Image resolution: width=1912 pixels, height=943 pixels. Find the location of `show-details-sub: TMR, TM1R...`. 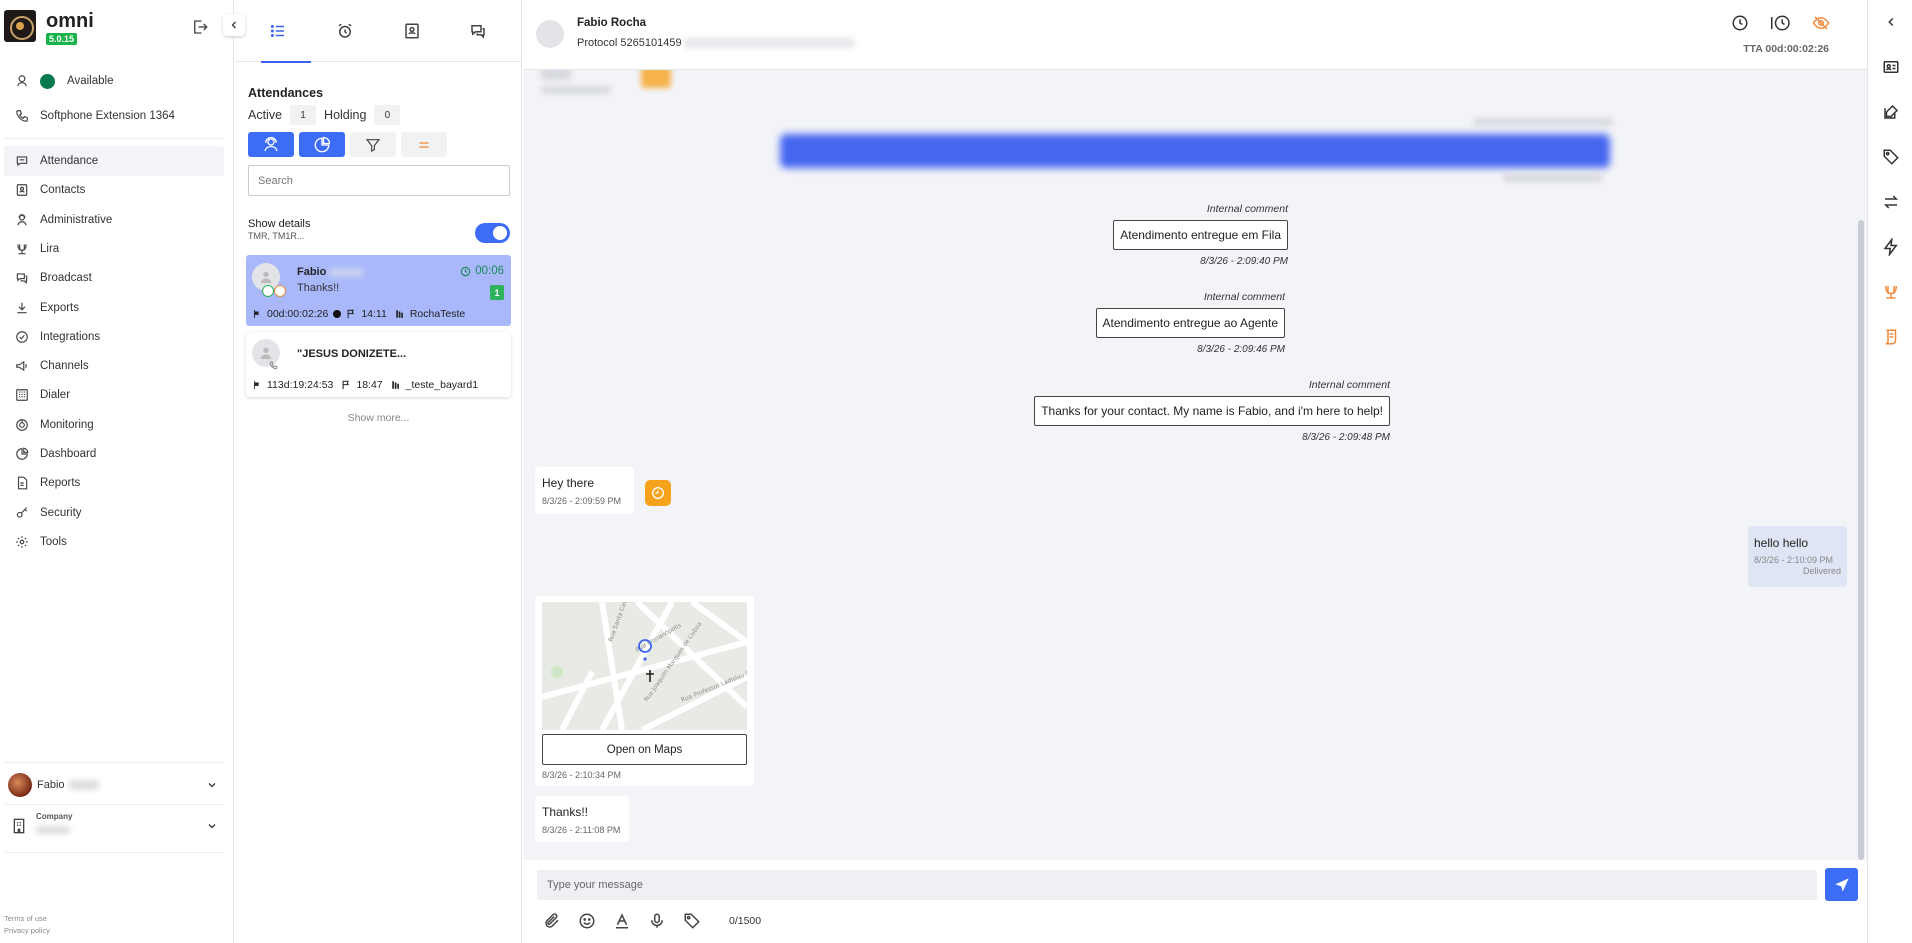

show-details-sub: TMR, TM1R... is located at coordinates (276, 236).